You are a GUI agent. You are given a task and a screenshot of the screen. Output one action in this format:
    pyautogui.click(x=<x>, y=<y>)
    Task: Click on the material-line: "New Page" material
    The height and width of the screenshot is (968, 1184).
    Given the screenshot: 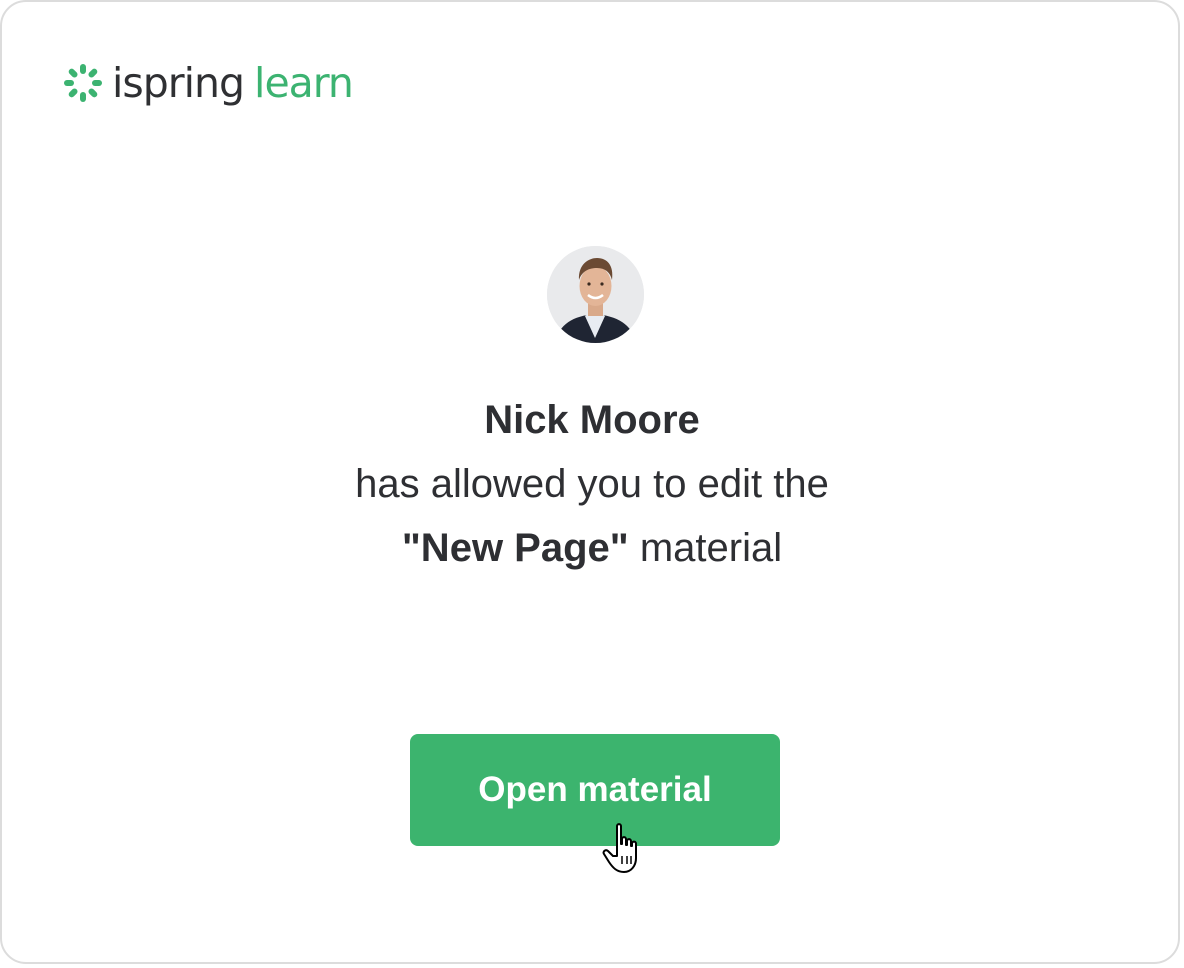 What is the action you would take?
    pyautogui.click(x=592, y=548)
    